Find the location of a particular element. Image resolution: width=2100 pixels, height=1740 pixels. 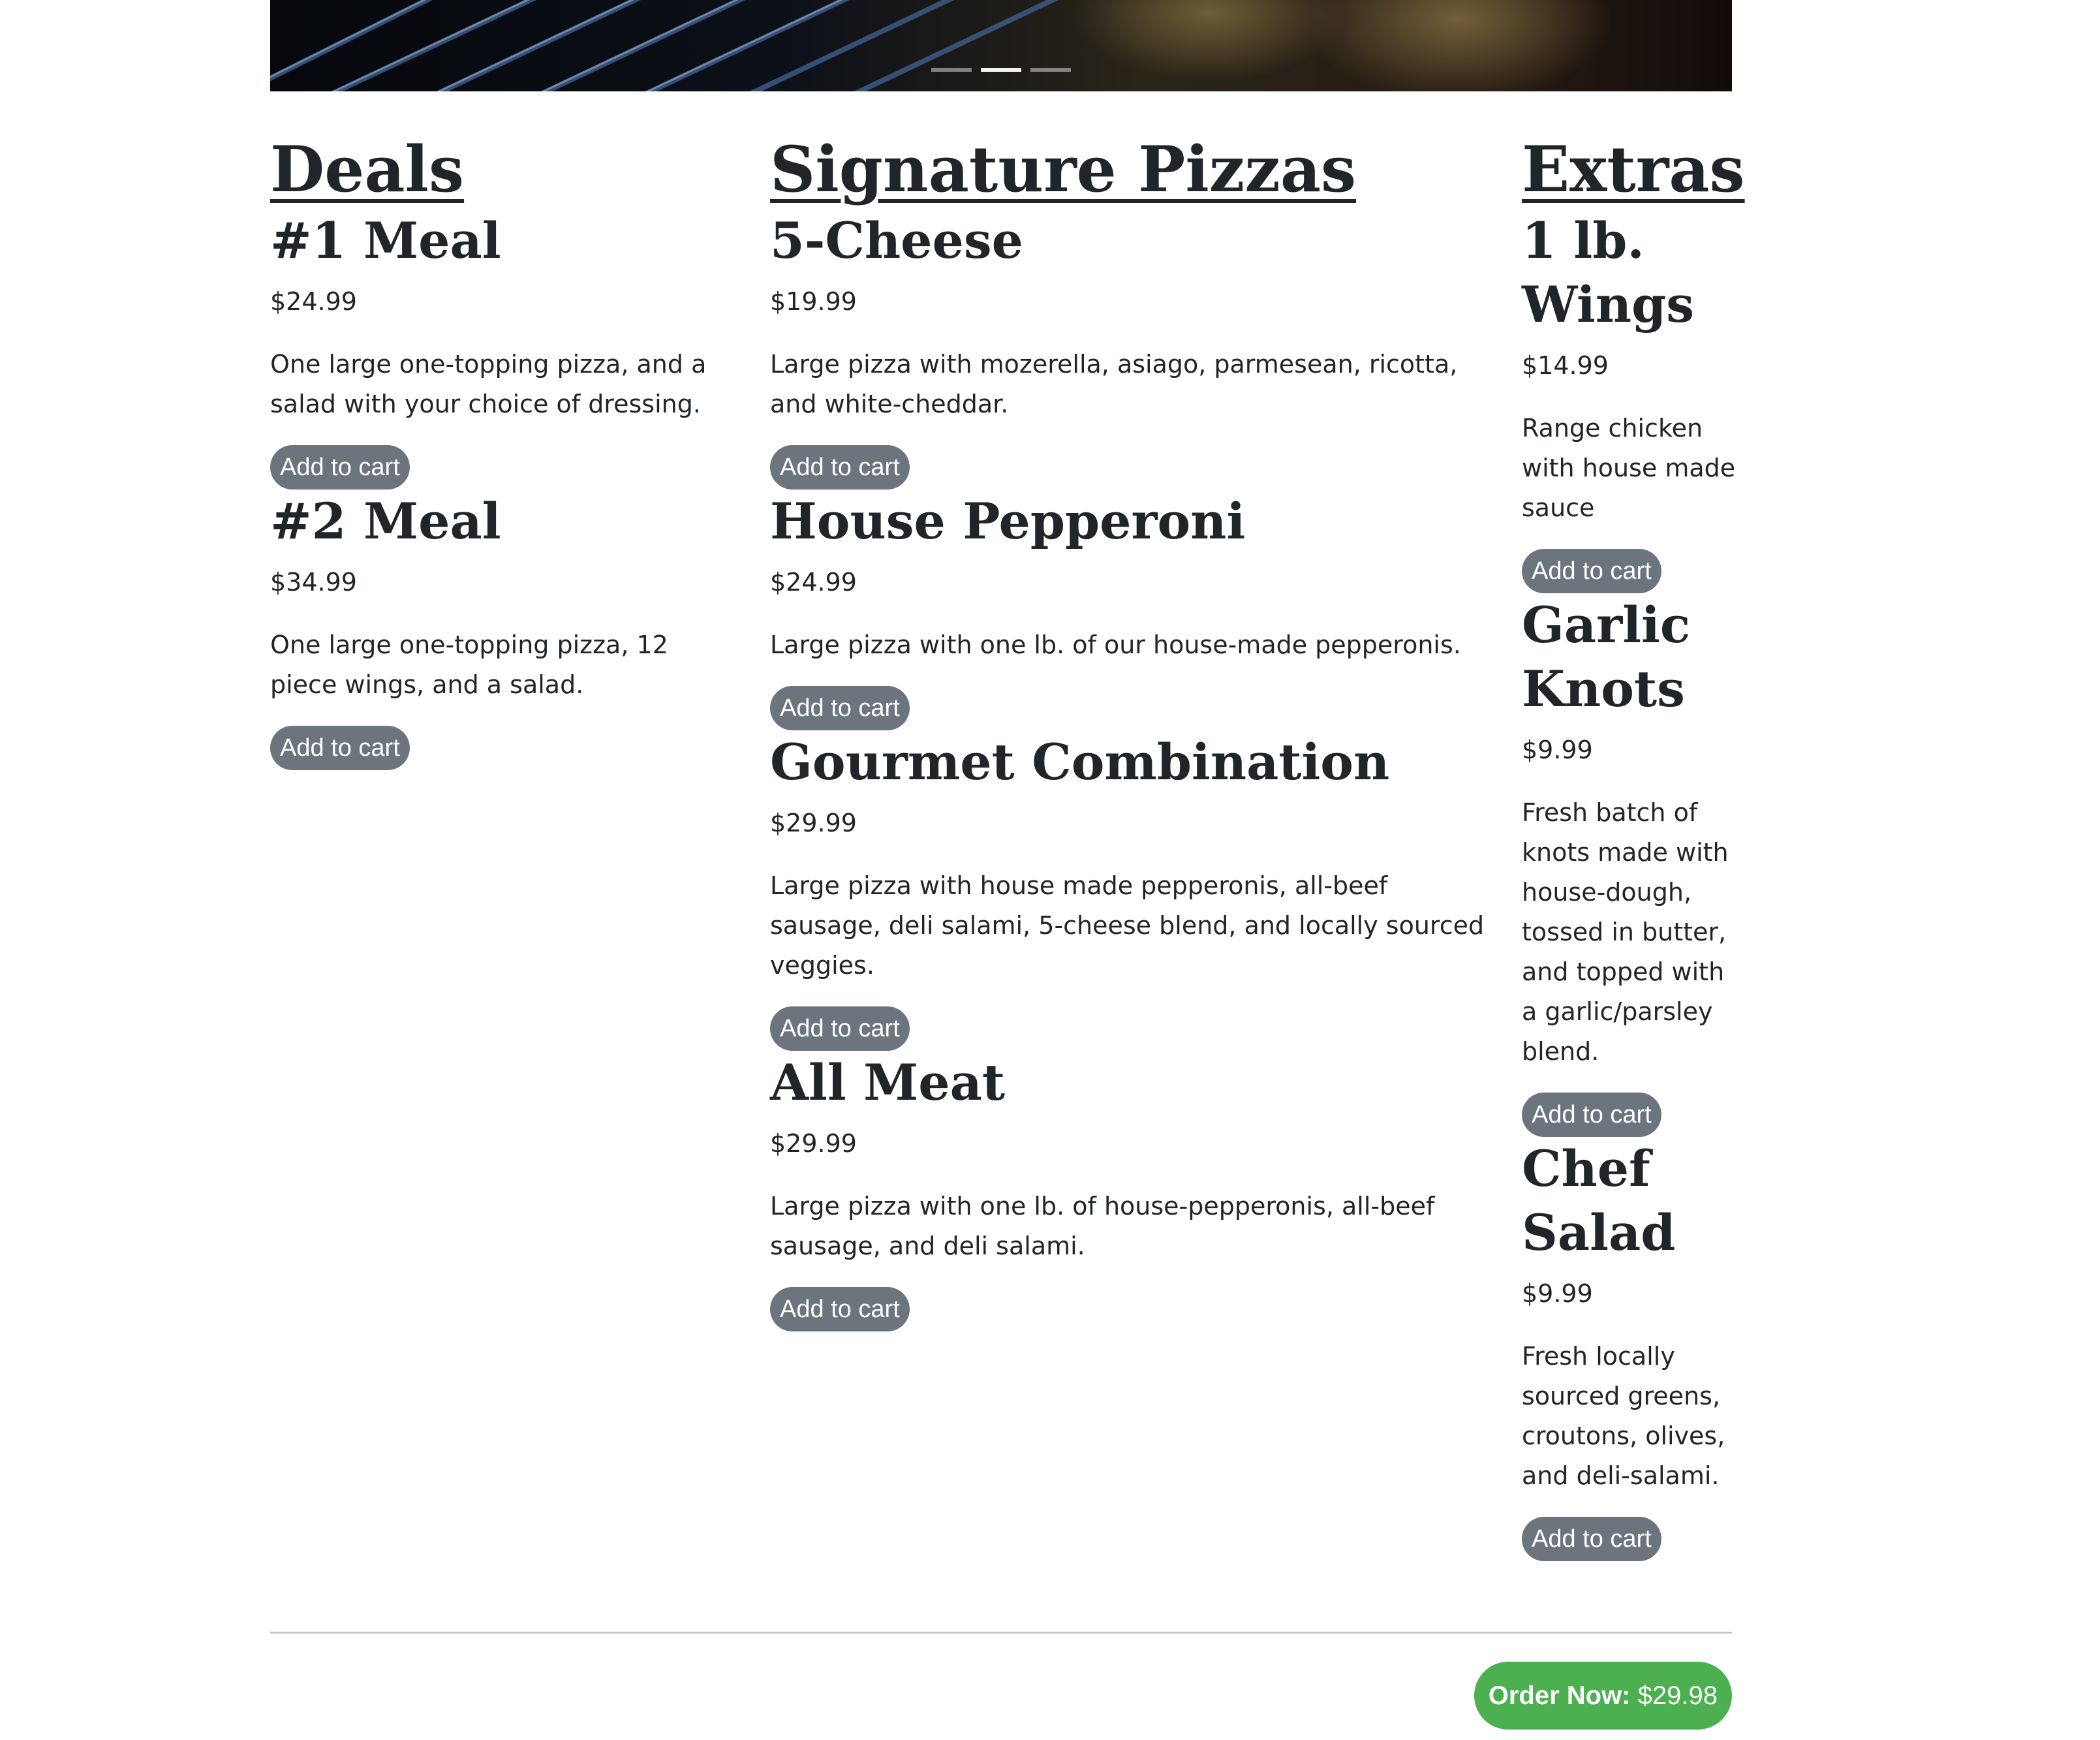

item-name: 1 lb. Wings is located at coordinates (1608, 272).